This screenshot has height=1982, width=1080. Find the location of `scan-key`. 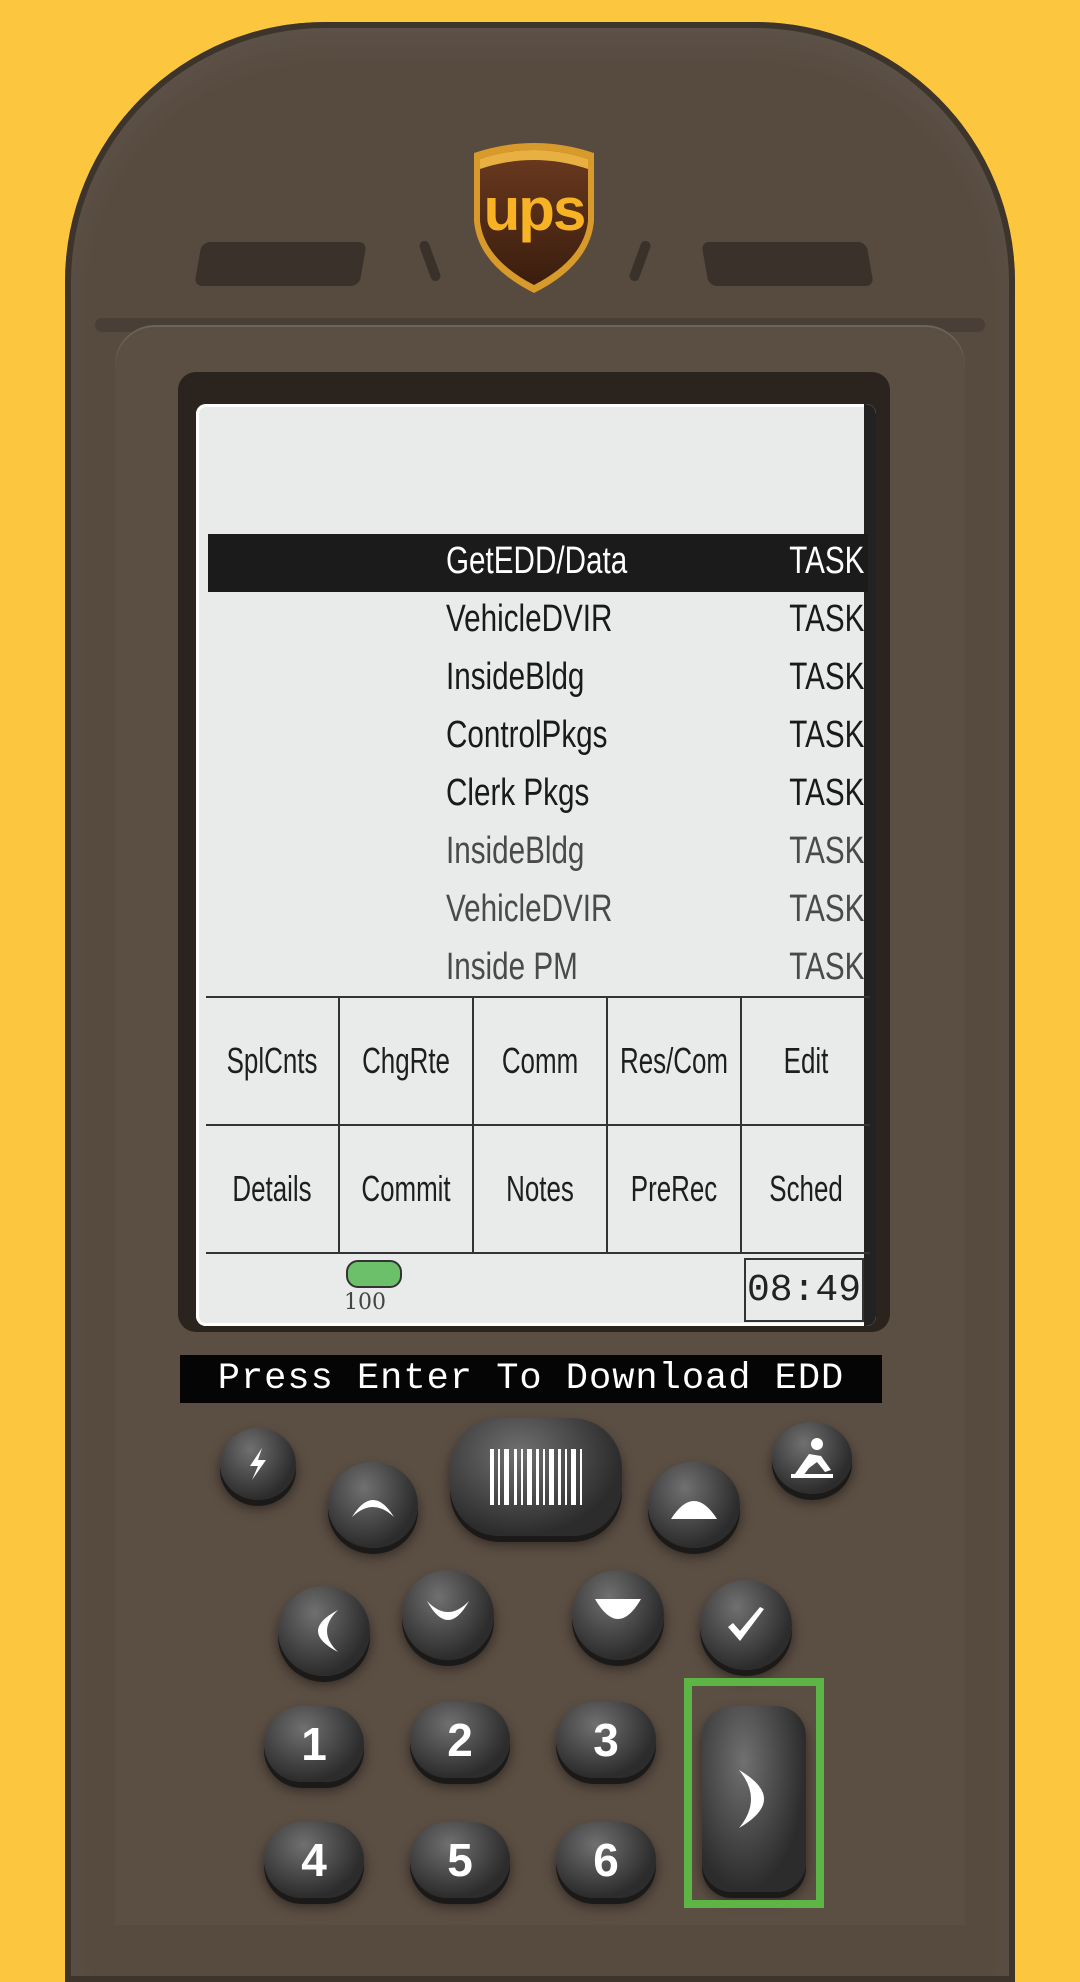

scan-key is located at coordinates (536, 1477).